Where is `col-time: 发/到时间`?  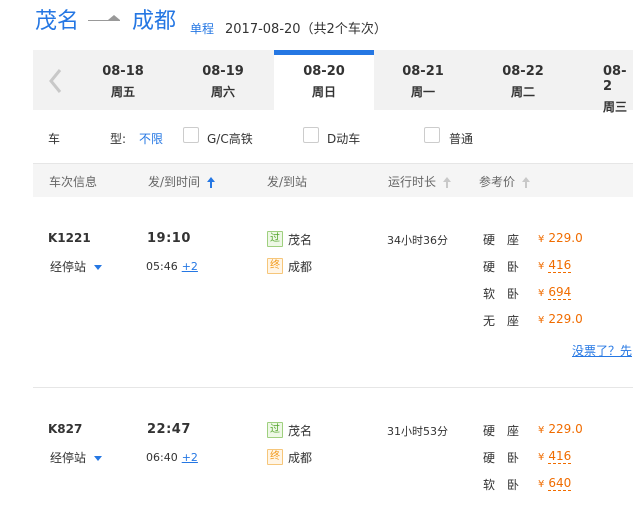 col-time: 发/到时间 is located at coordinates (181, 181).